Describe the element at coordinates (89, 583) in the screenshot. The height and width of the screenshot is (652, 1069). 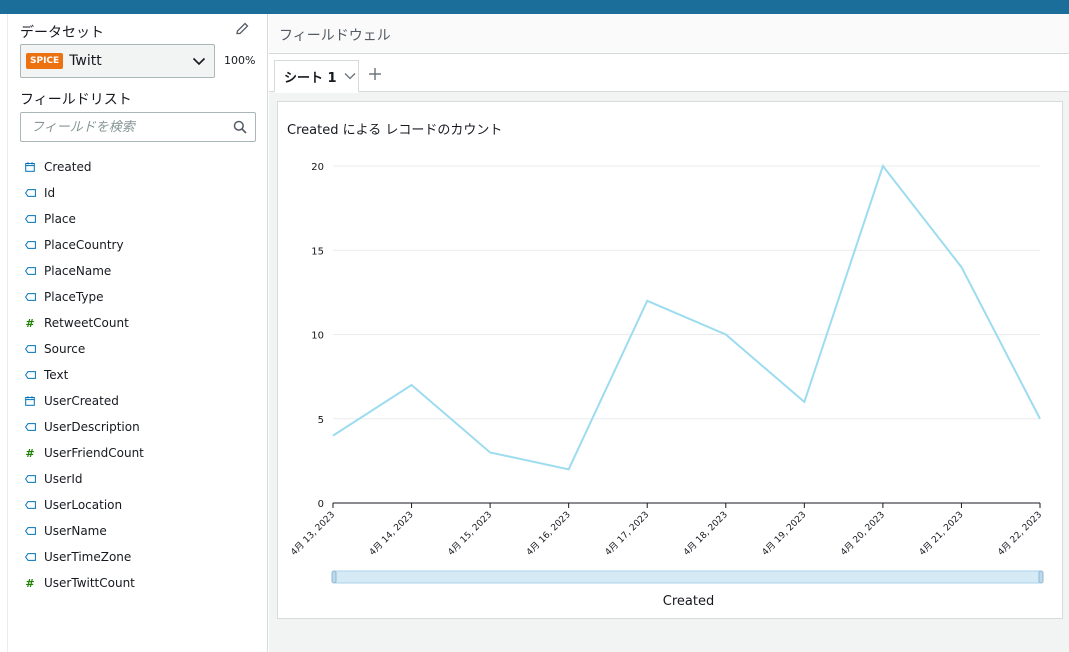
I see `field-item-label: UserTwittCount` at that location.